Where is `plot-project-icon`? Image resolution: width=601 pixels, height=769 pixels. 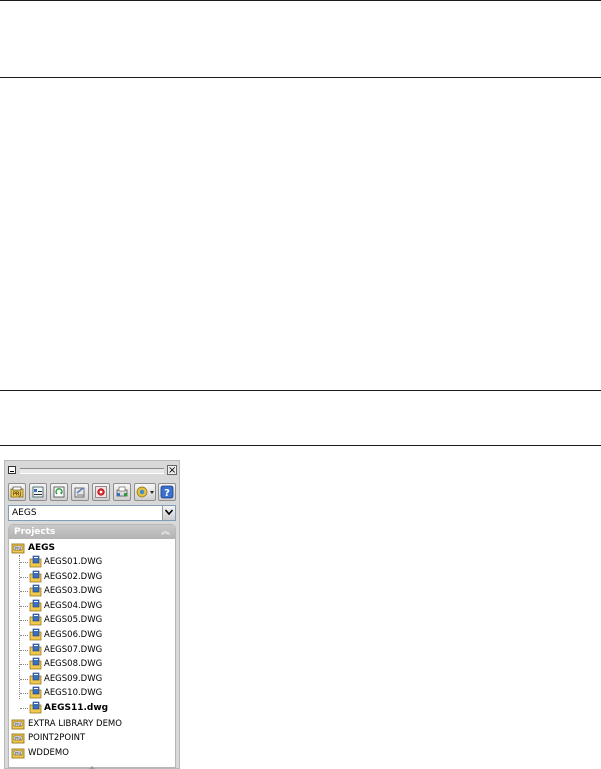 plot-project-icon is located at coordinates (122, 491).